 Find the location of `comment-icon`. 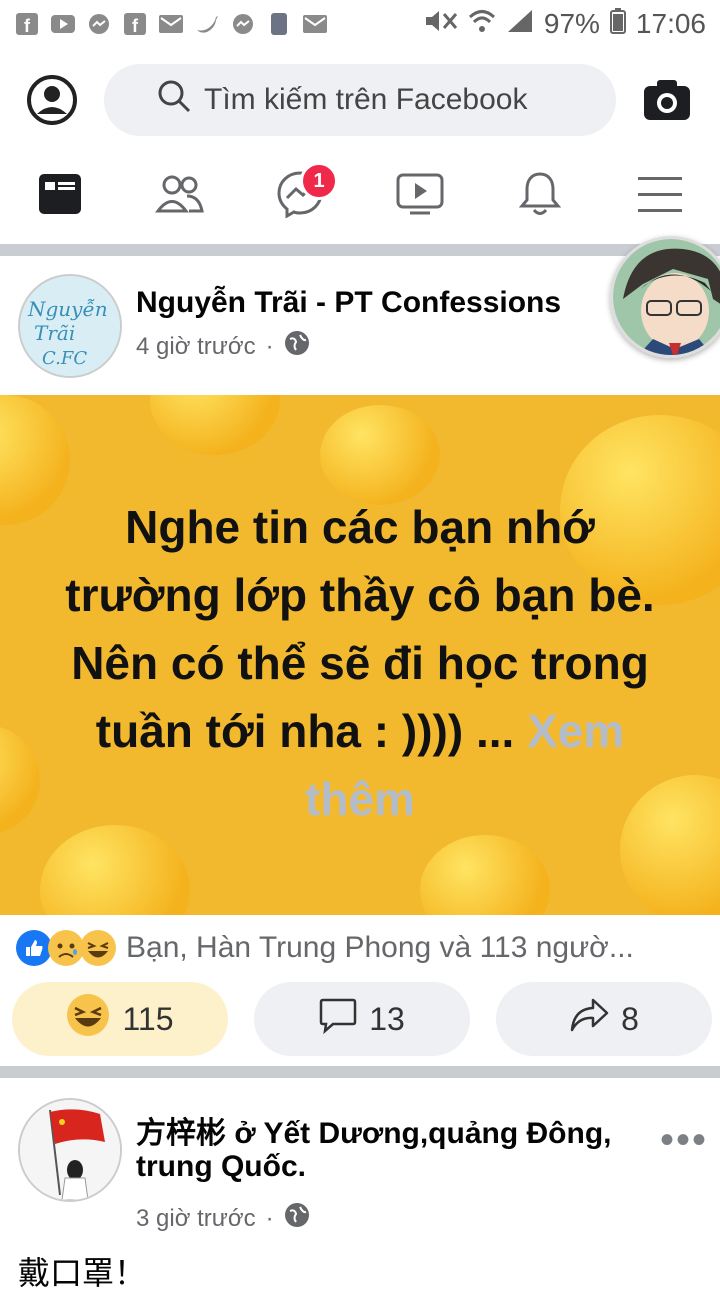

comment-icon is located at coordinates (338, 1019).